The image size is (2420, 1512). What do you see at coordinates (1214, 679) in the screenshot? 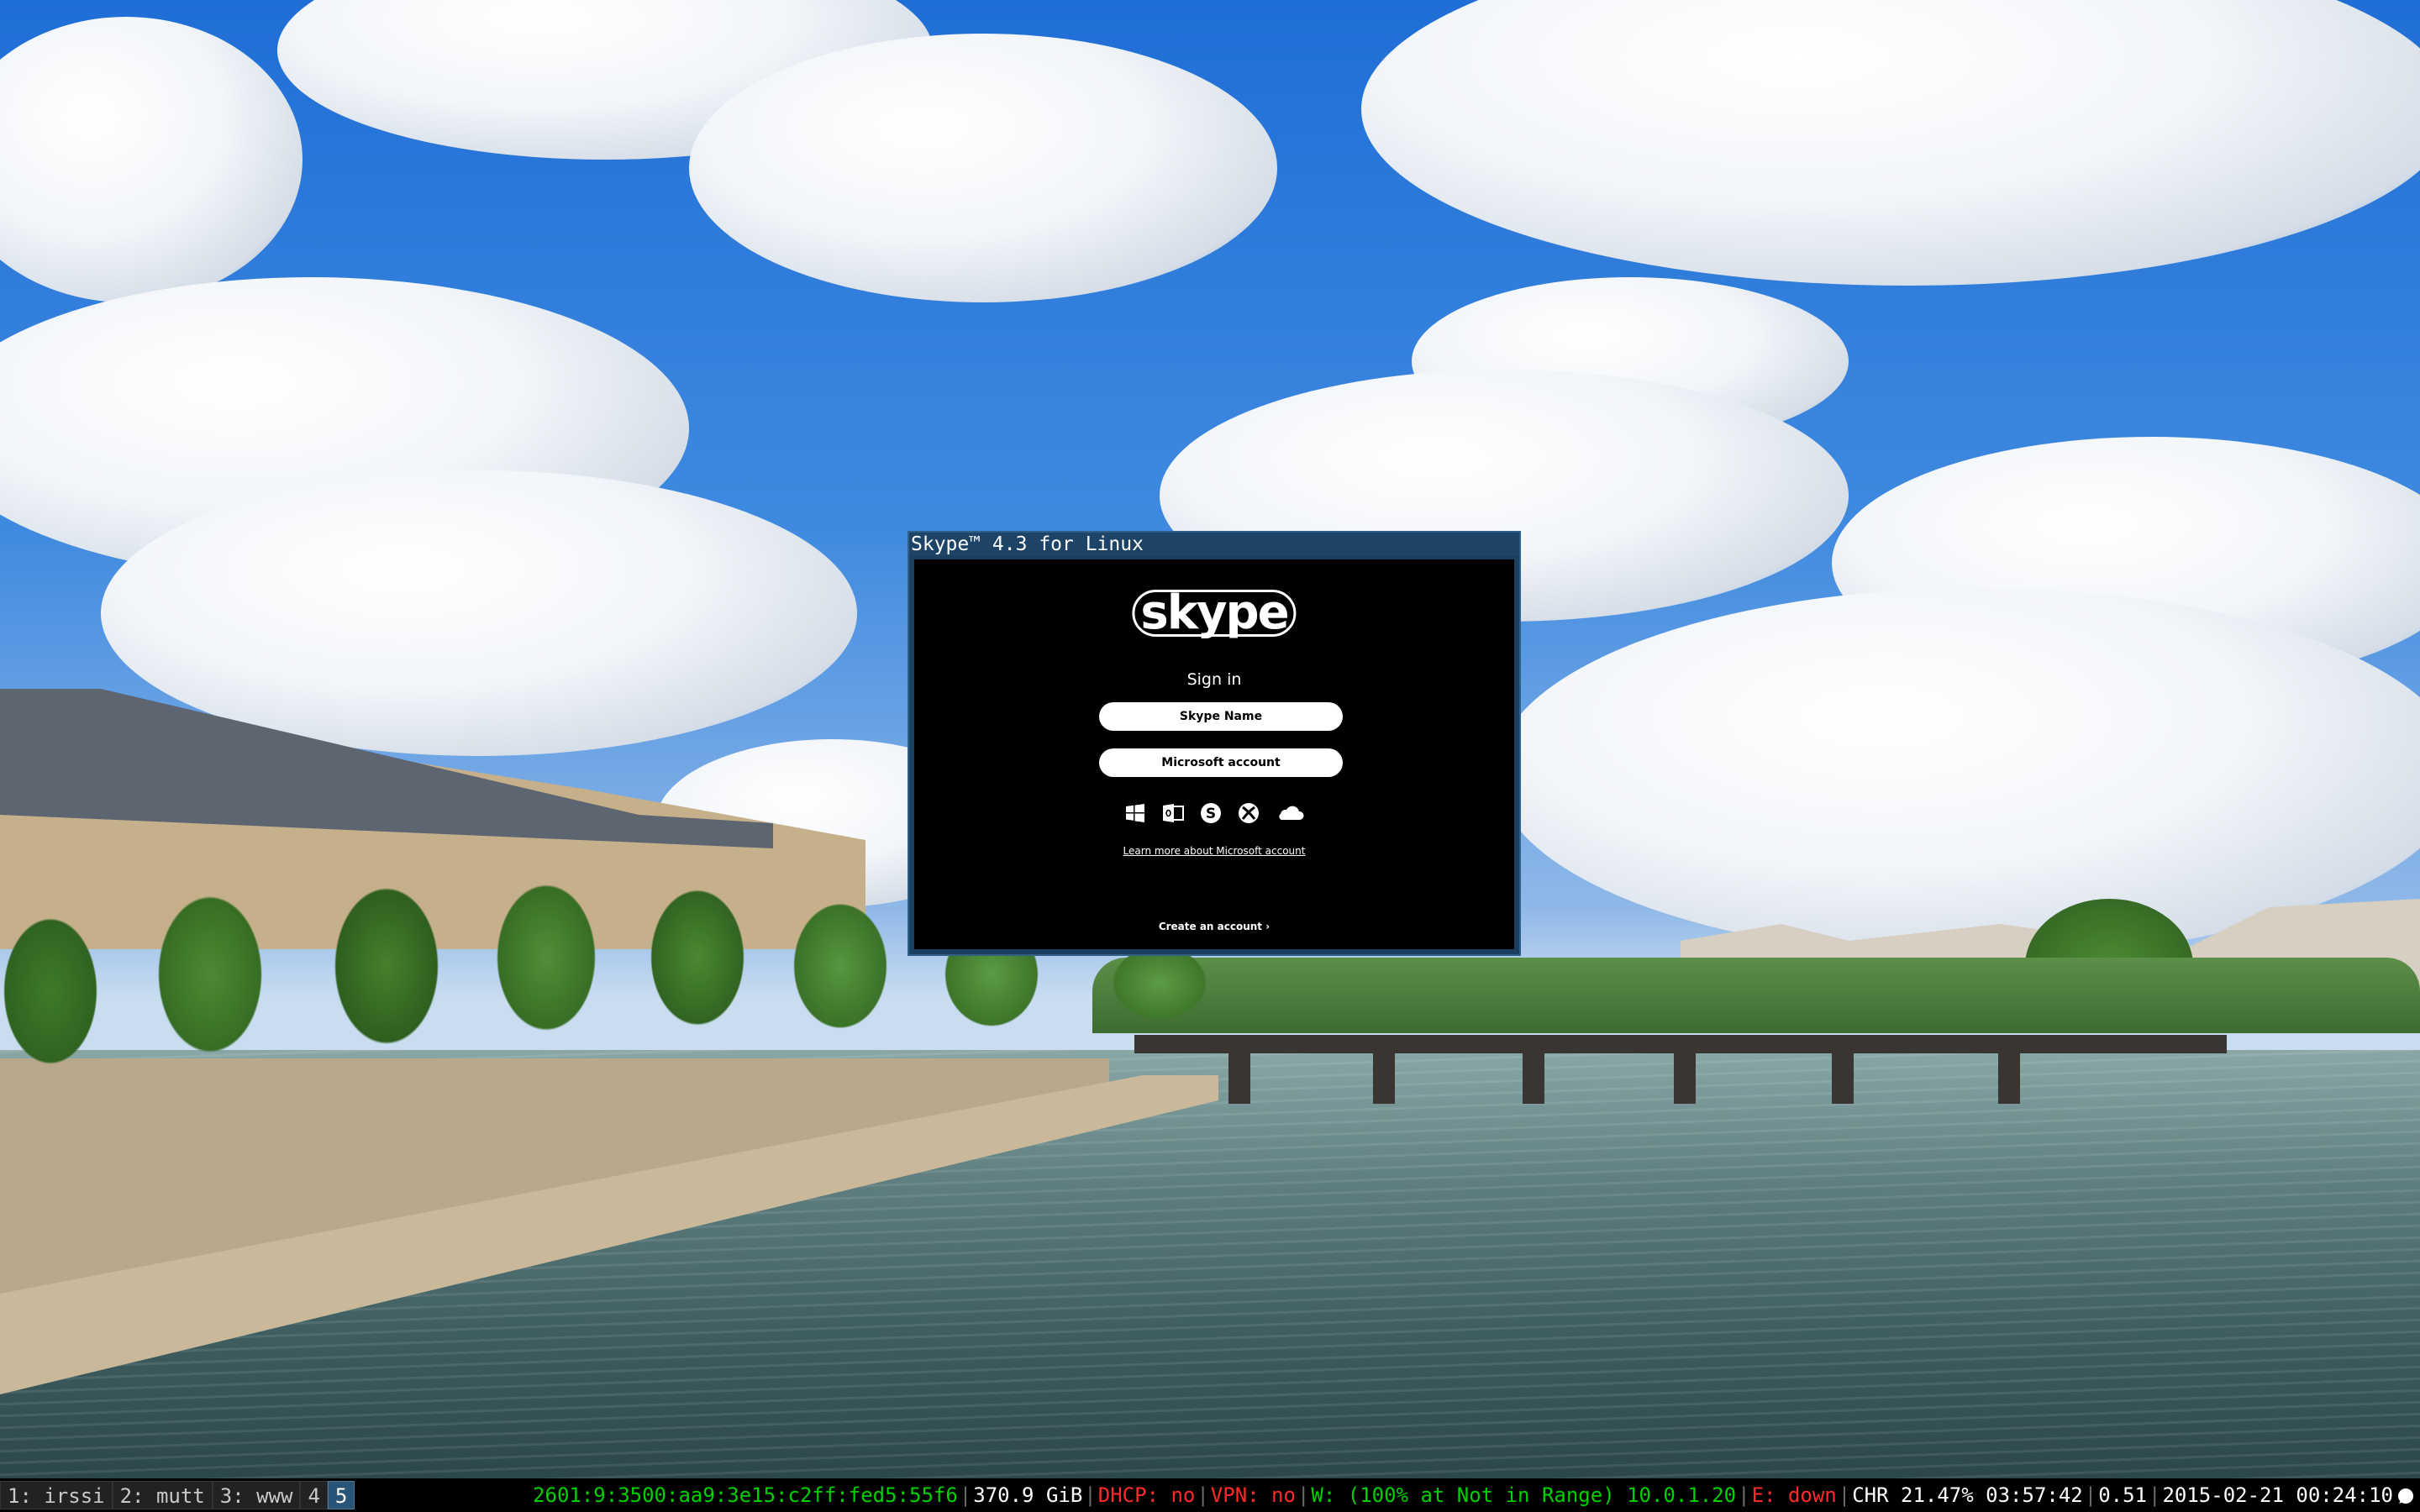
I see `sign-in-heading: Sign in` at bounding box center [1214, 679].